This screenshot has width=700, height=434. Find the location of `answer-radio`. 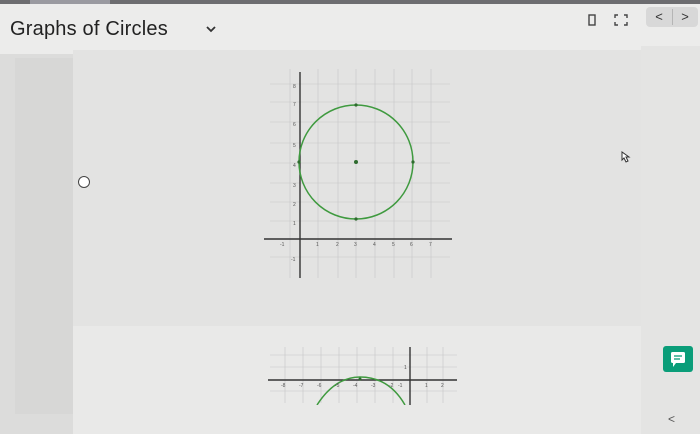

answer-radio is located at coordinates (84, 182).